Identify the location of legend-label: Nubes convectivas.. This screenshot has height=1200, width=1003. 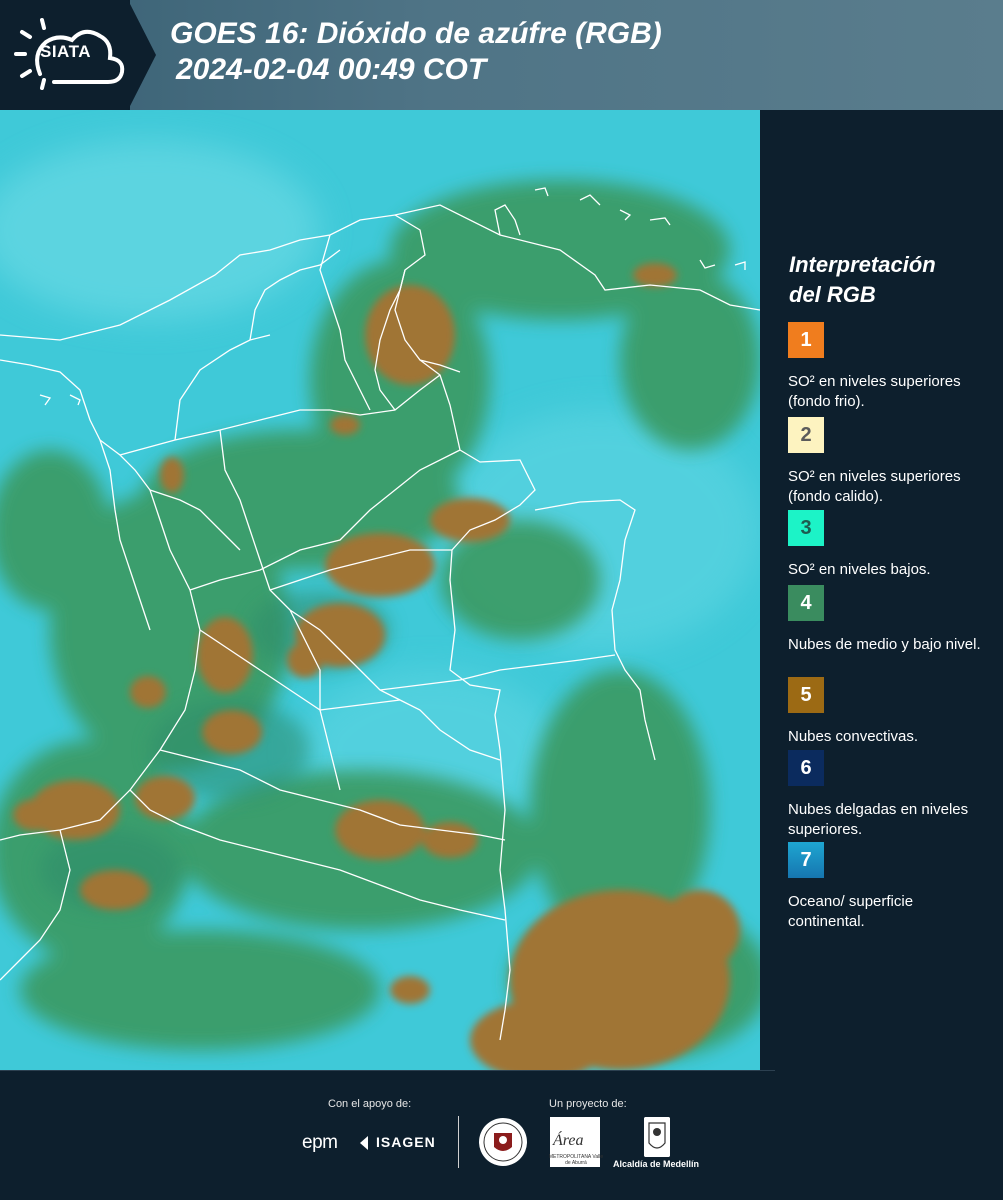
(853, 736).